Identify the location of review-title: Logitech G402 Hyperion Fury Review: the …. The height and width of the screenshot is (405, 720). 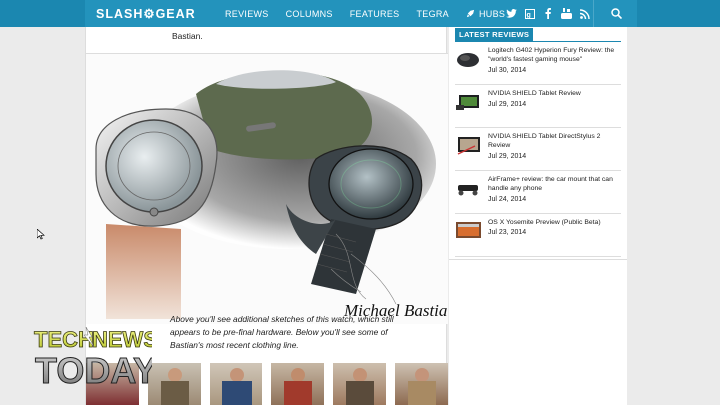
(551, 55).